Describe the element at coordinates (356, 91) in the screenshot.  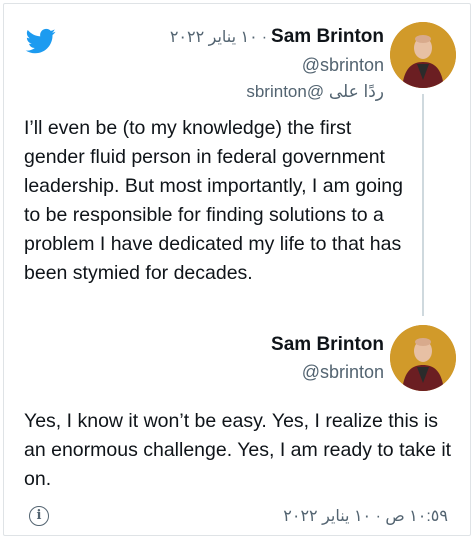
I see `reply-prefix: ردًا على` at that location.